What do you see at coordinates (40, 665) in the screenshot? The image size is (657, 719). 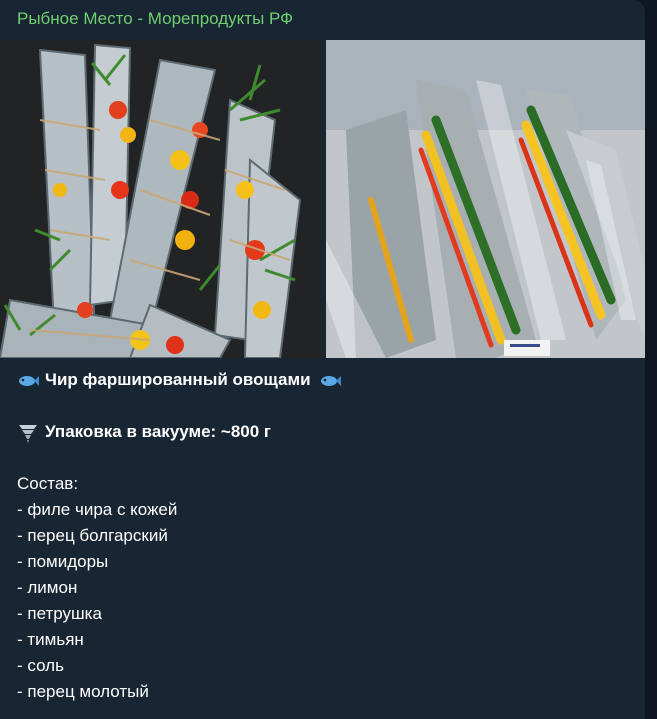 I see `ingredient-item: - соль` at bounding box center [40, 665].